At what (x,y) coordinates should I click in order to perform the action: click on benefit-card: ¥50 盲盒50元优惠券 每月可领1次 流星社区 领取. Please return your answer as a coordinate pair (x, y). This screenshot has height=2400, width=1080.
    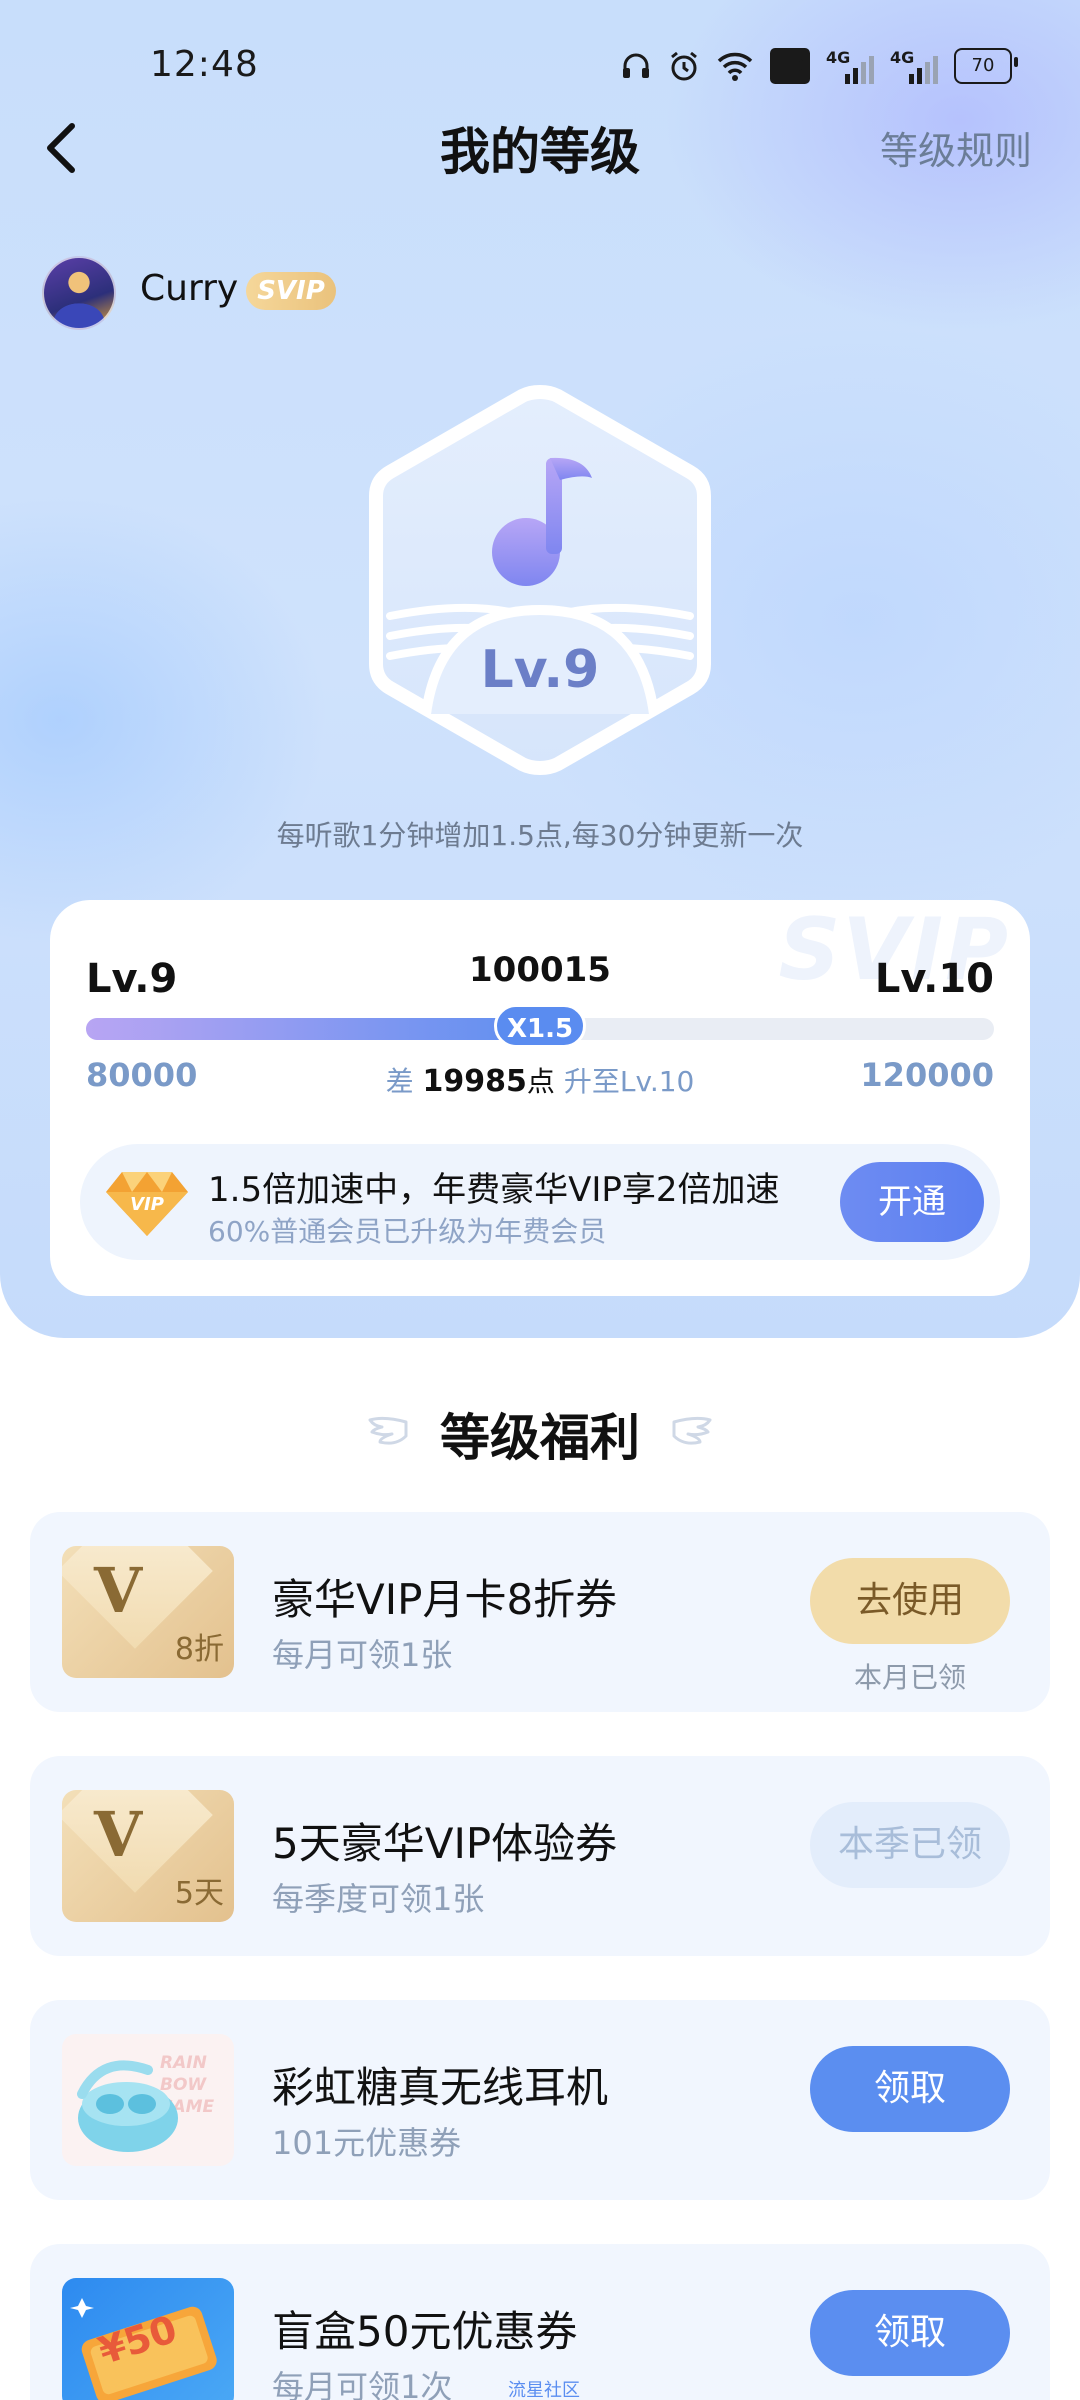
    Looking at the image, I should click on (540, 2322).